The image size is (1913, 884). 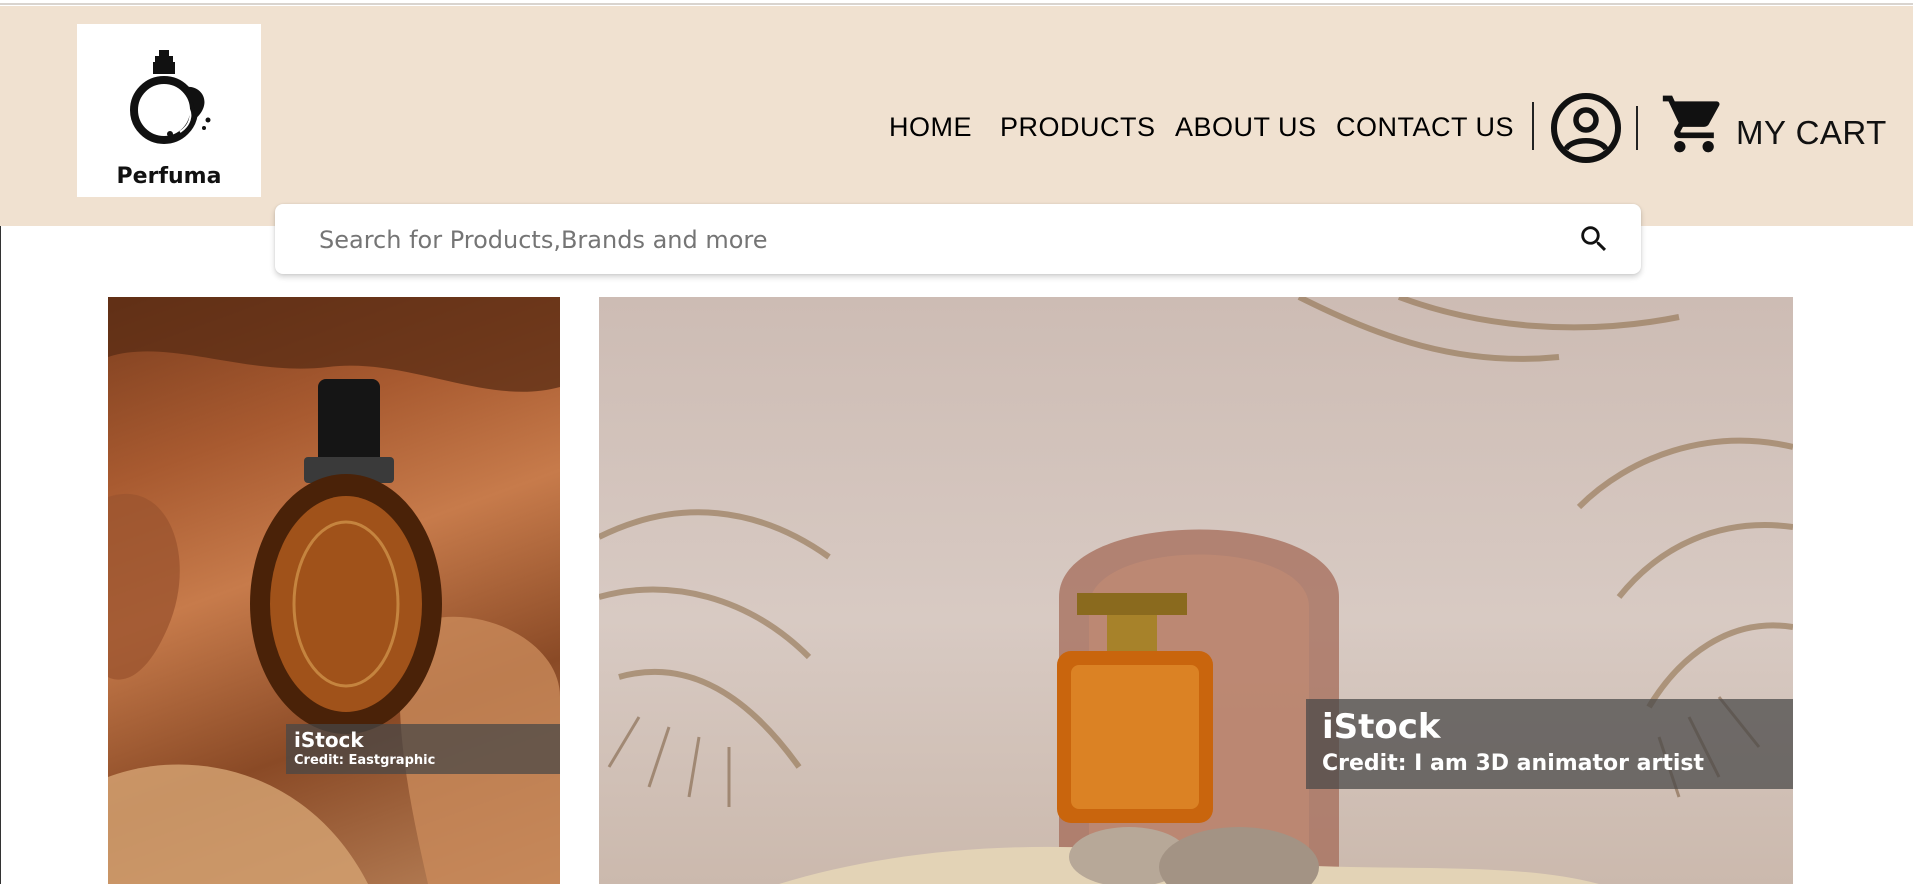 I want to click on nav-products-link: PRODUCTS, so click(x=1078, y=127).